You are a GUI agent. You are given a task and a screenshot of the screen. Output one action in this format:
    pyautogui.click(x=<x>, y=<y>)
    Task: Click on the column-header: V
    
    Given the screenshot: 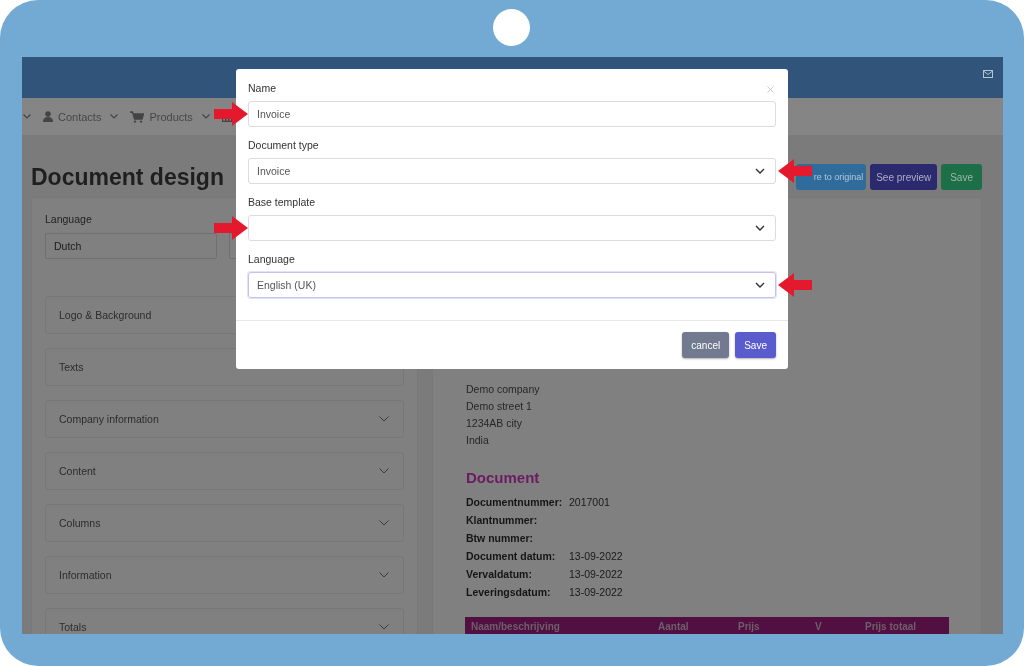 What is the action you would take?
    pyautogui.click(x=819, y=626)
    